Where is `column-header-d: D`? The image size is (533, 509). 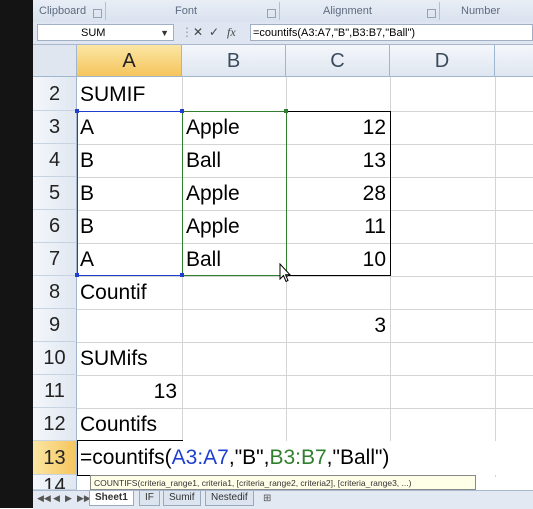 column-header-d: D is located at coordinates (442, 61).